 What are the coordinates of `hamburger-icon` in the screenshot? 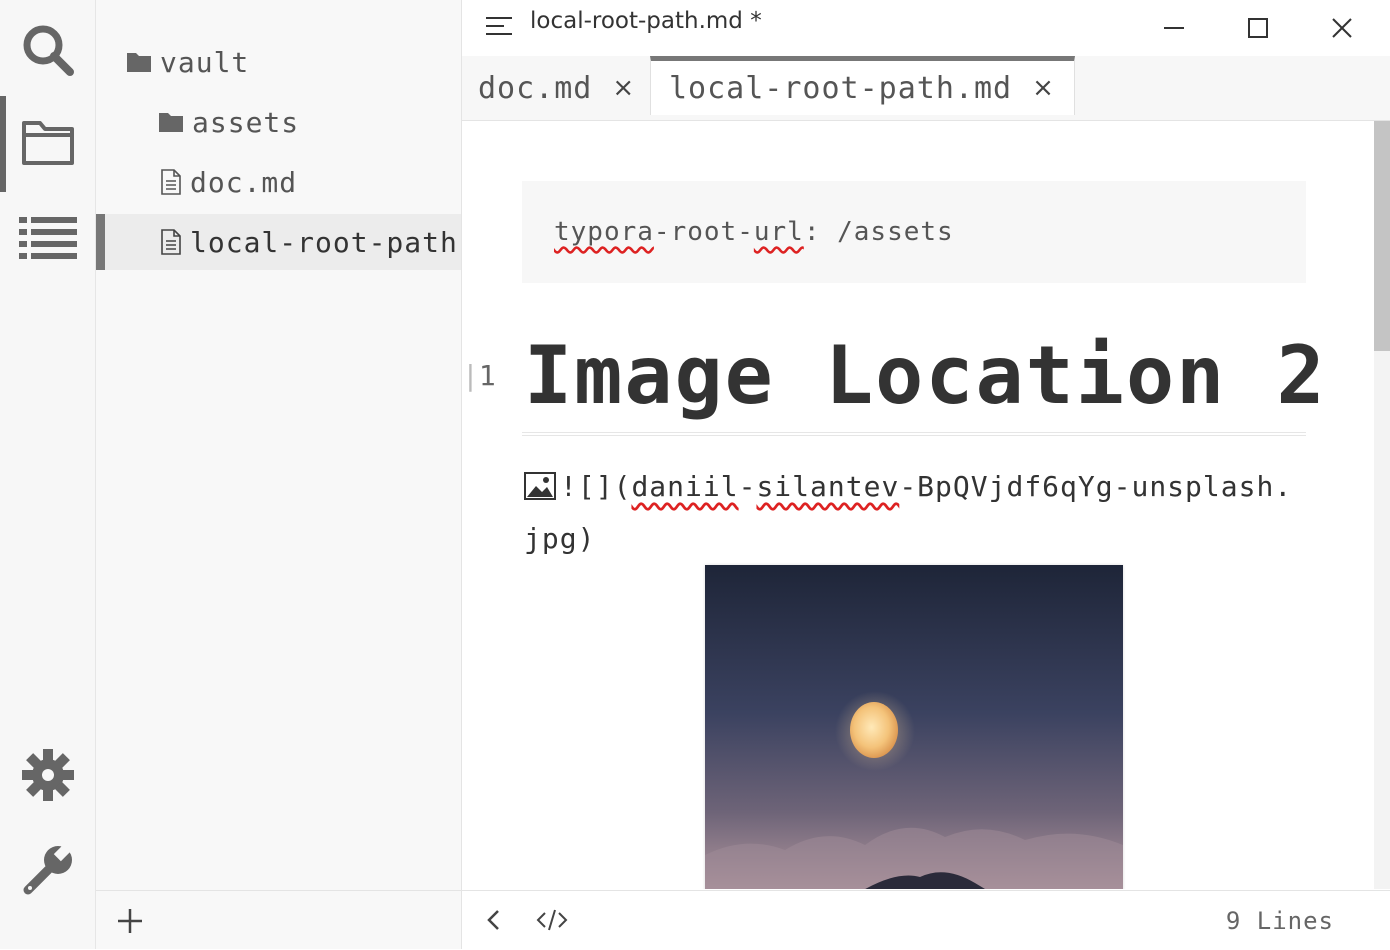 It's located at (499, 26).